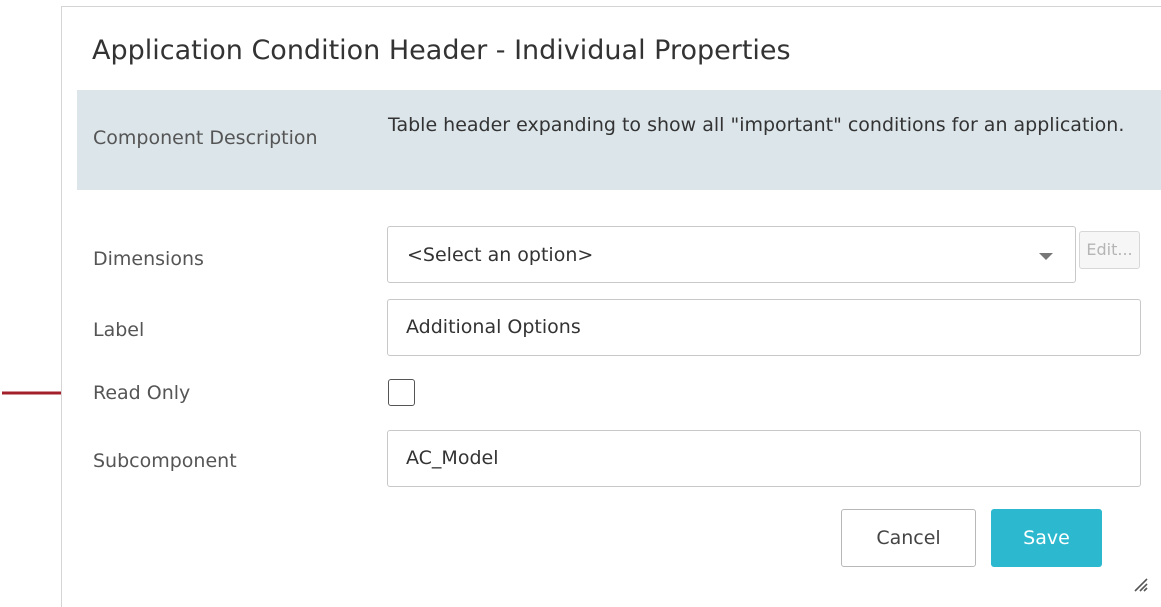 Image resolution: width=1161 pixels, height=607 pixels. I want to click on resize-grip-icon, so click(1140, 584).